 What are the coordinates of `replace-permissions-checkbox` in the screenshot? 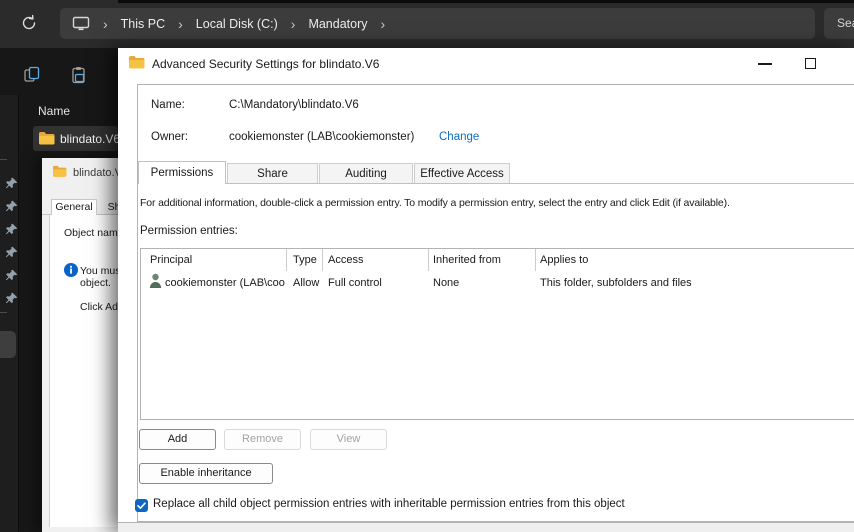 It's located at (141, 505).